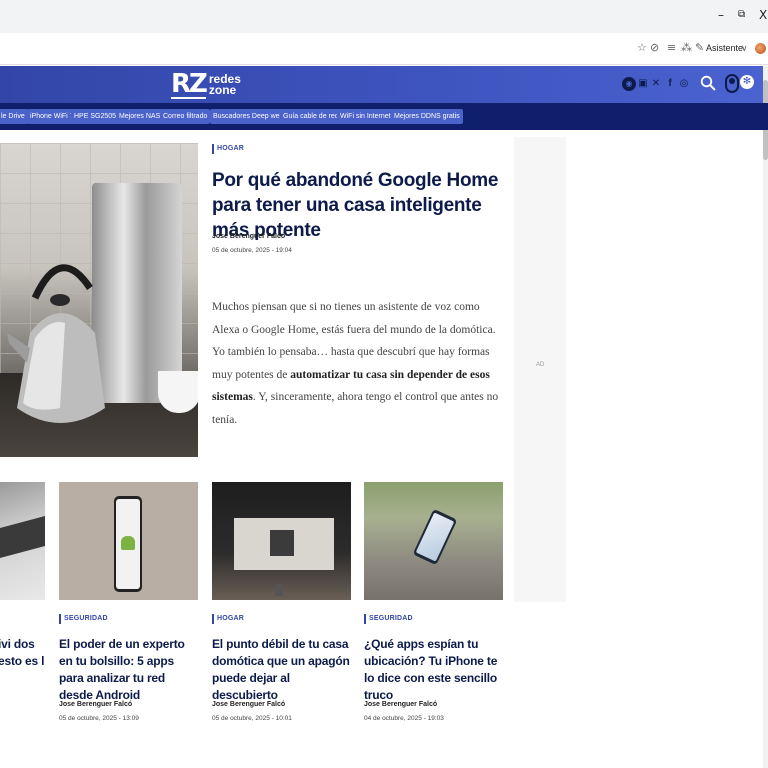  What do you see at coordinates (763, 15) in the screenshot?
I see `close-button: X` at bounding box center [763, 15].